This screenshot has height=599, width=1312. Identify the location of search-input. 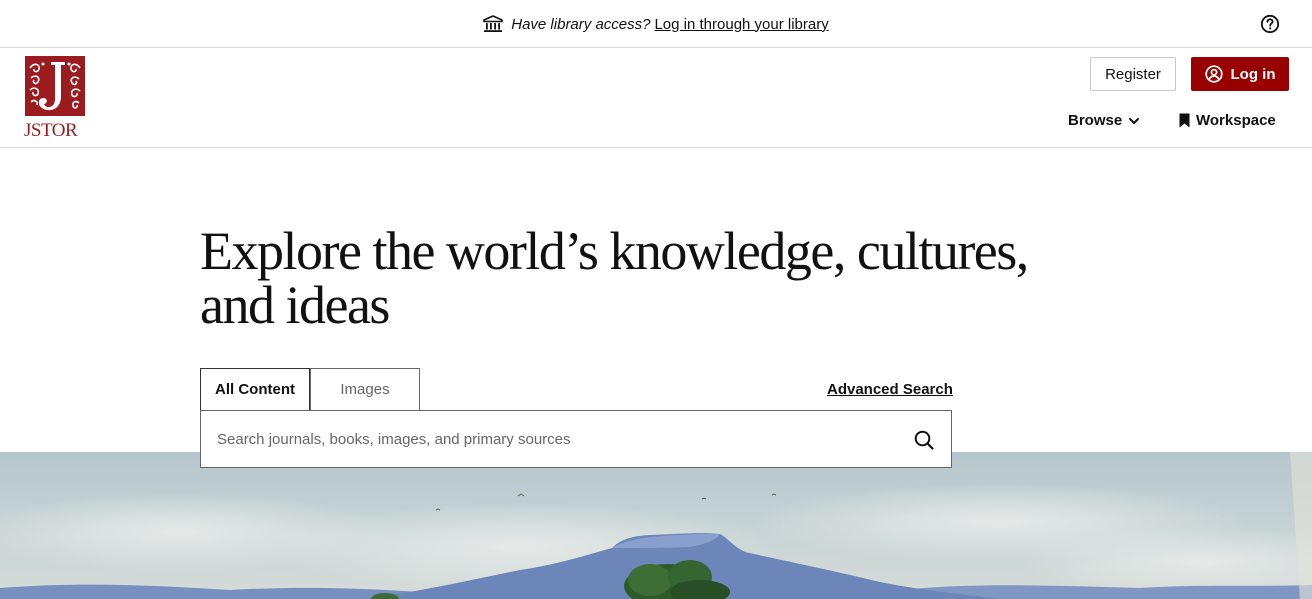
(546, 439).